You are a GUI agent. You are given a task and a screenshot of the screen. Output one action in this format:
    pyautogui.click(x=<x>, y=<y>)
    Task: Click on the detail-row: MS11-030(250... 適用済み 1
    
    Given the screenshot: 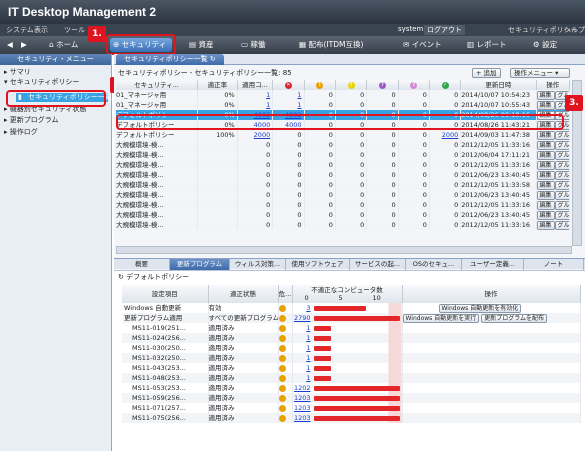 What is the action you would take?
    pyautogui.click(x=351, y=348)
    